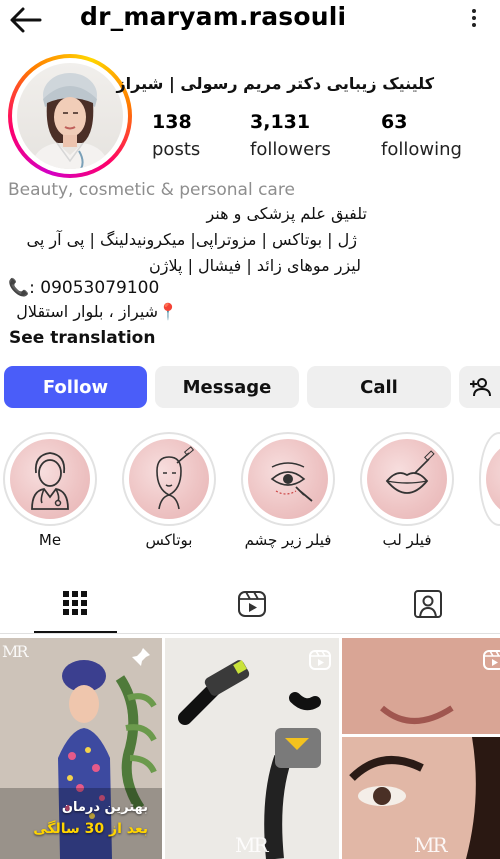 Image resolution: width=500 pixels, height=859 pixels. I want to click on highlight-me, so click(50, 479).